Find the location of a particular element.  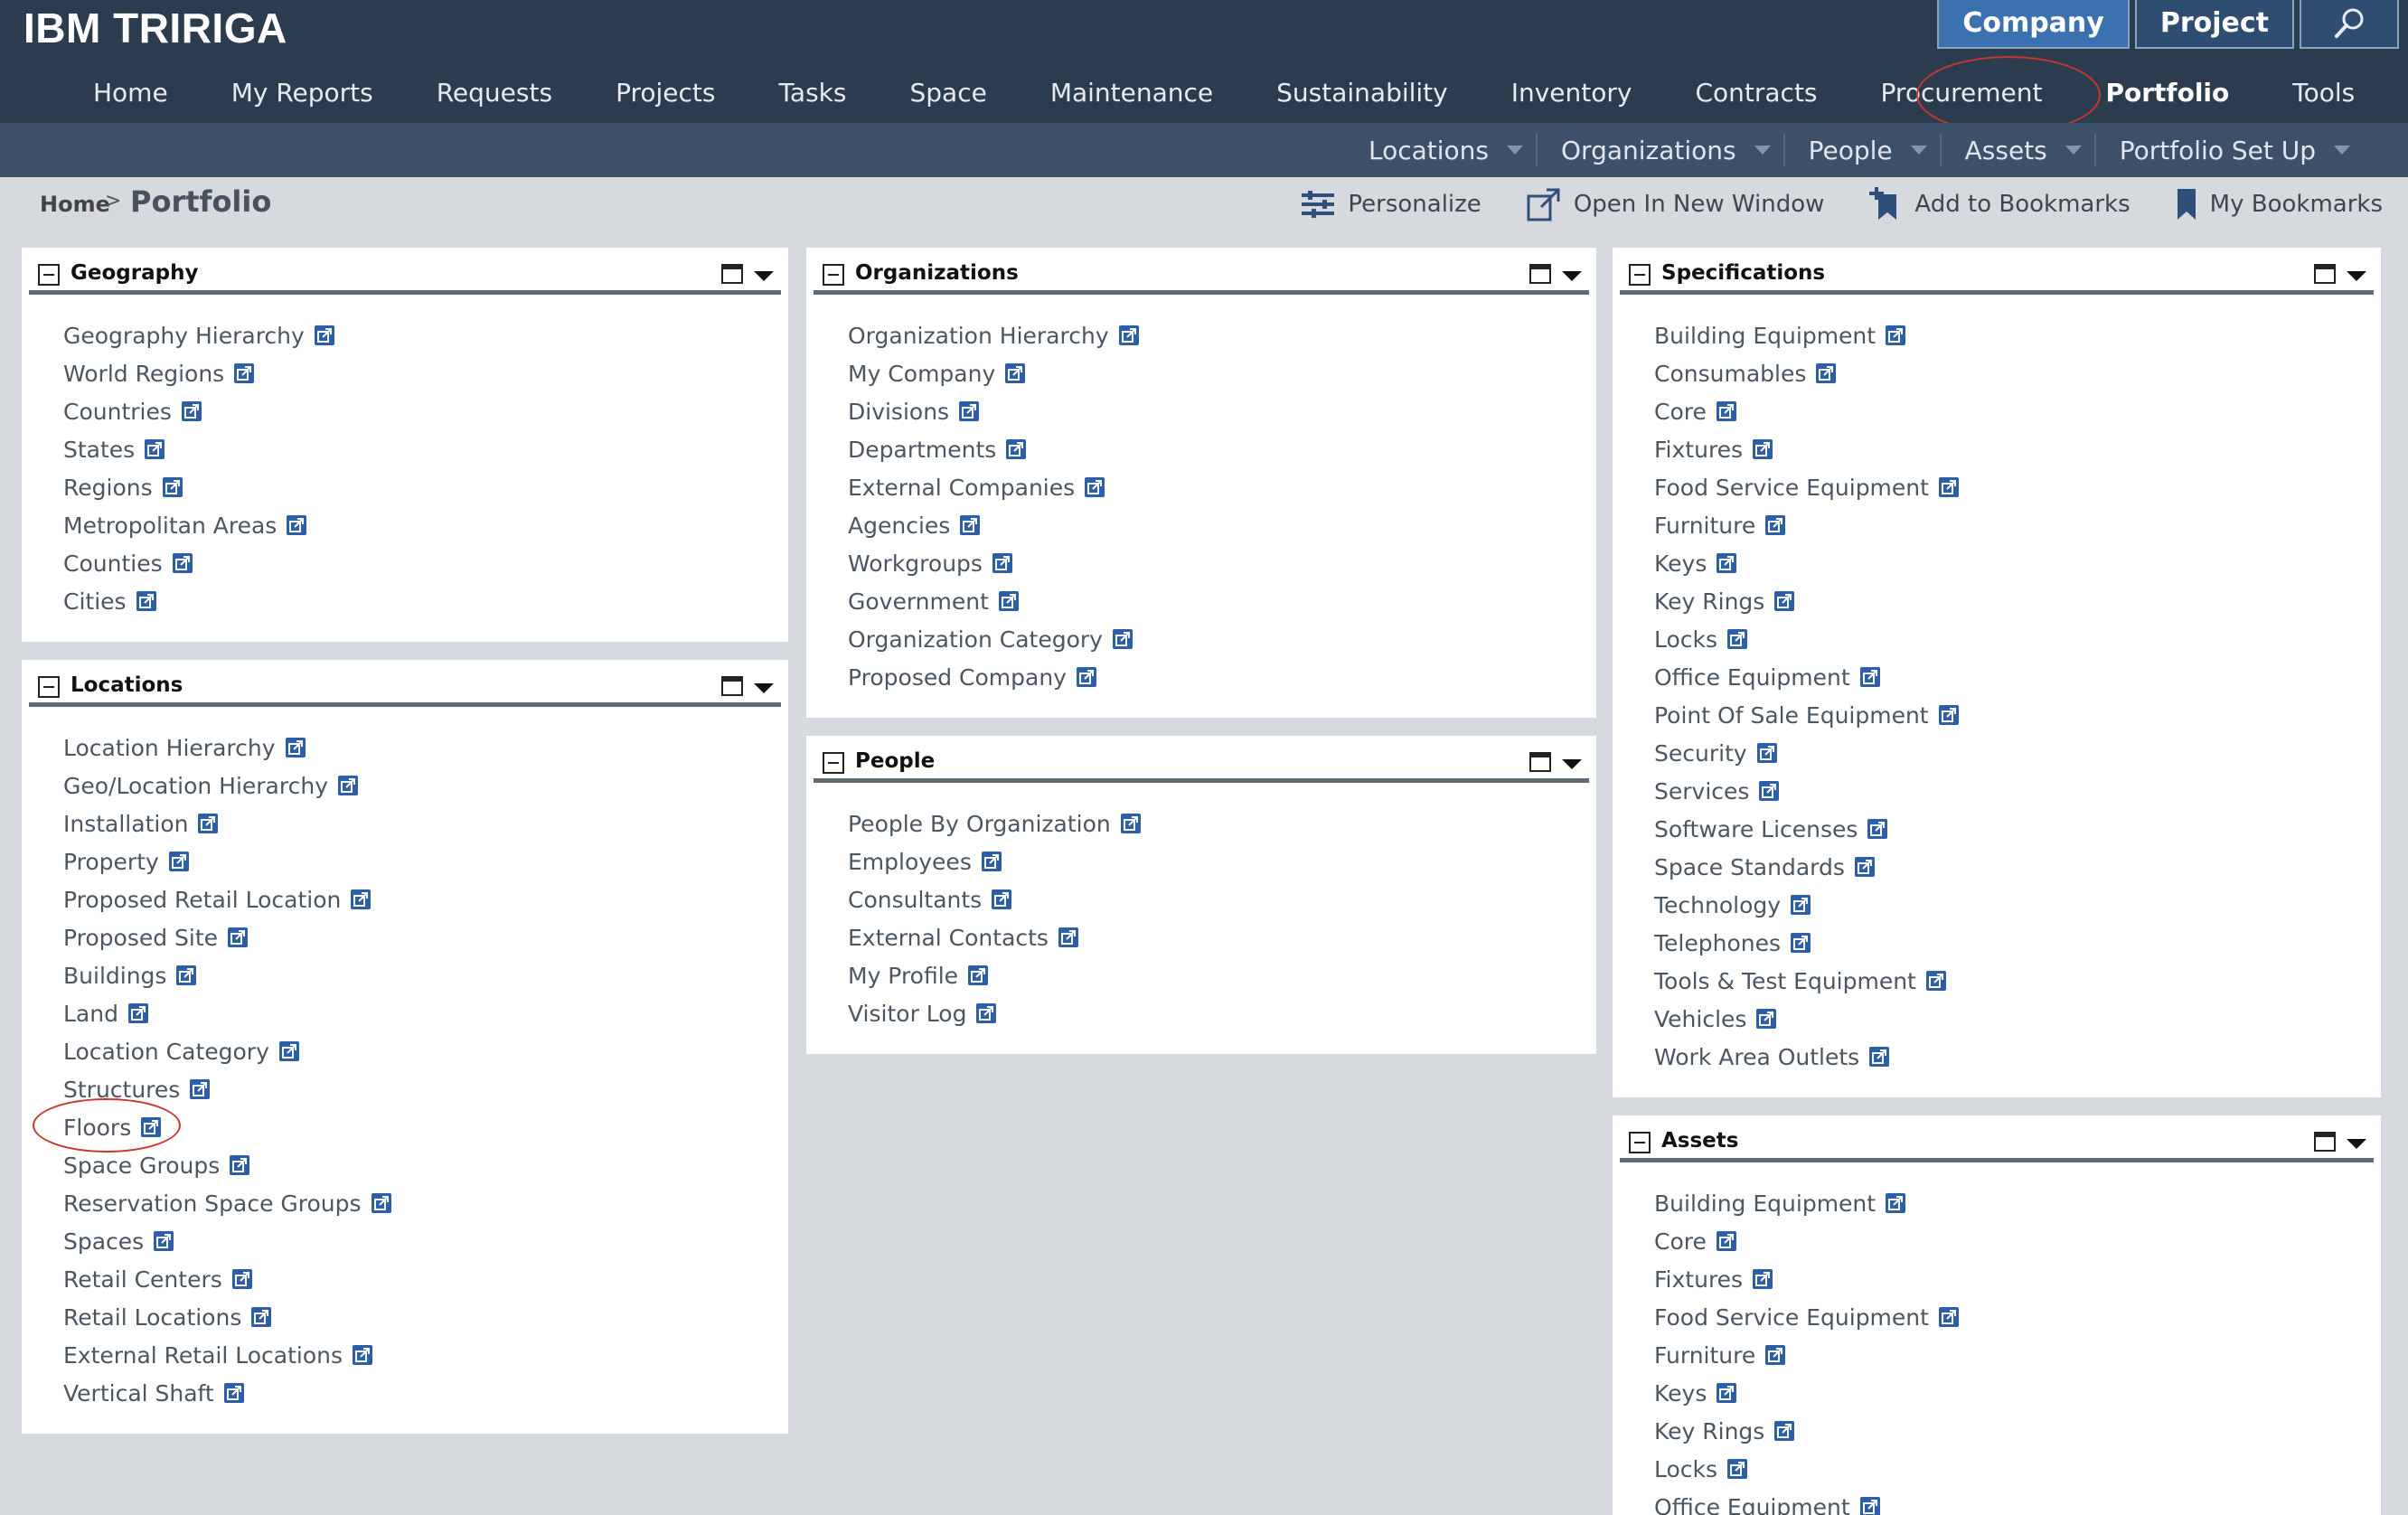

subnav-portfolio-set-up: Portfolio Set Up is located at coordinates (2228, 150).